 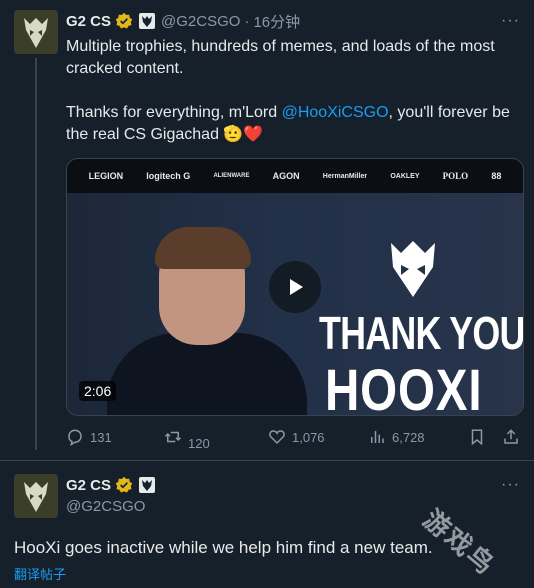 I want to click on bookmark-icon, so click(x=477, y=437).